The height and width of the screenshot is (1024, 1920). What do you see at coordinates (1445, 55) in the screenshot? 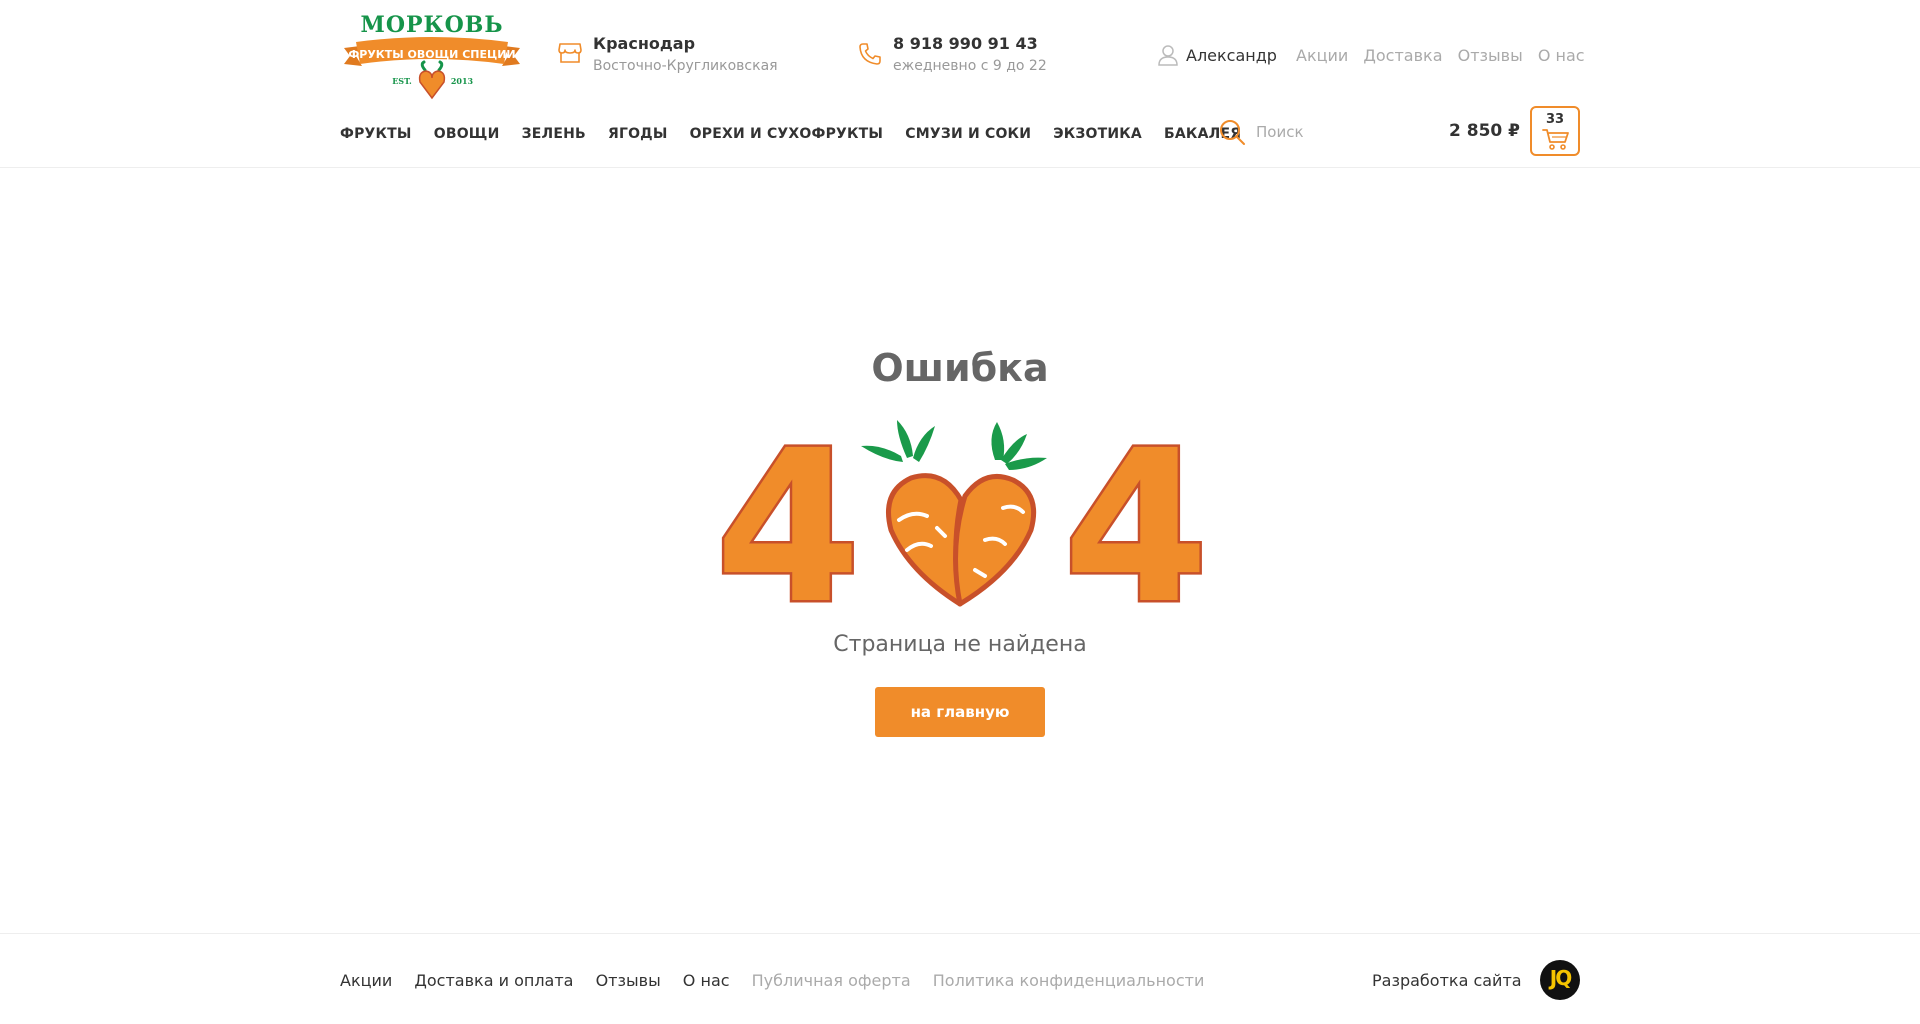
I see `top-links: Акции Доставка Отзывы О нас` at bounding box center [1445, 55].